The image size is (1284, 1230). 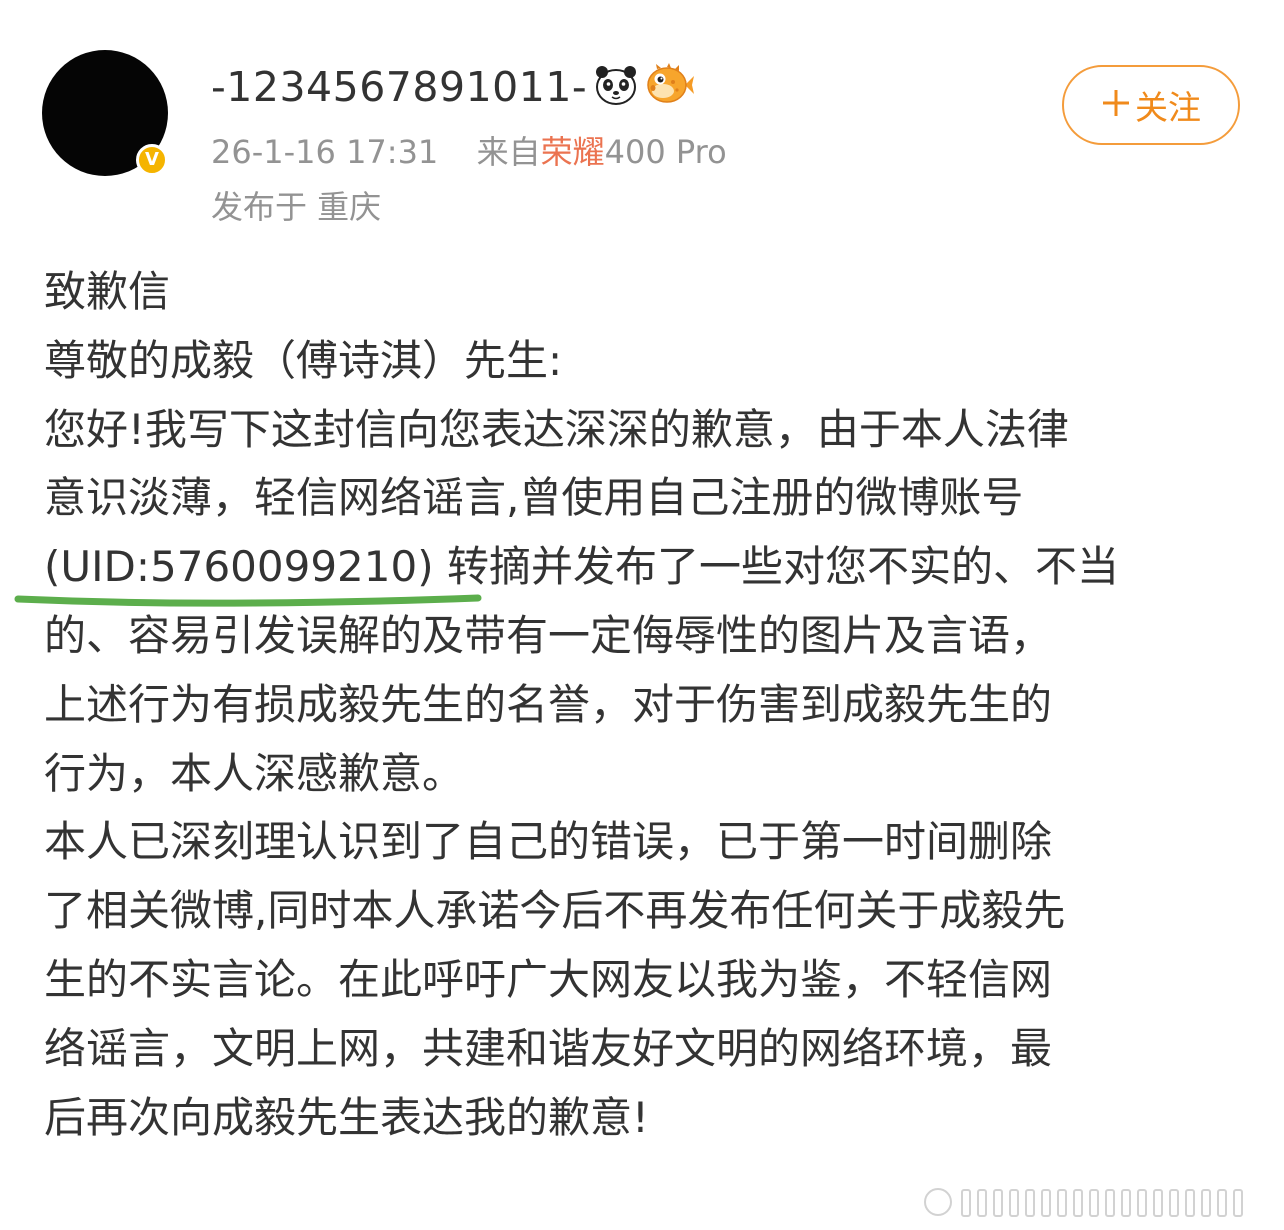 I want to click on post-line: 络谣言，文明上网，共建和谐友好文明的网络环境，最, so click(x=548, y=1048).